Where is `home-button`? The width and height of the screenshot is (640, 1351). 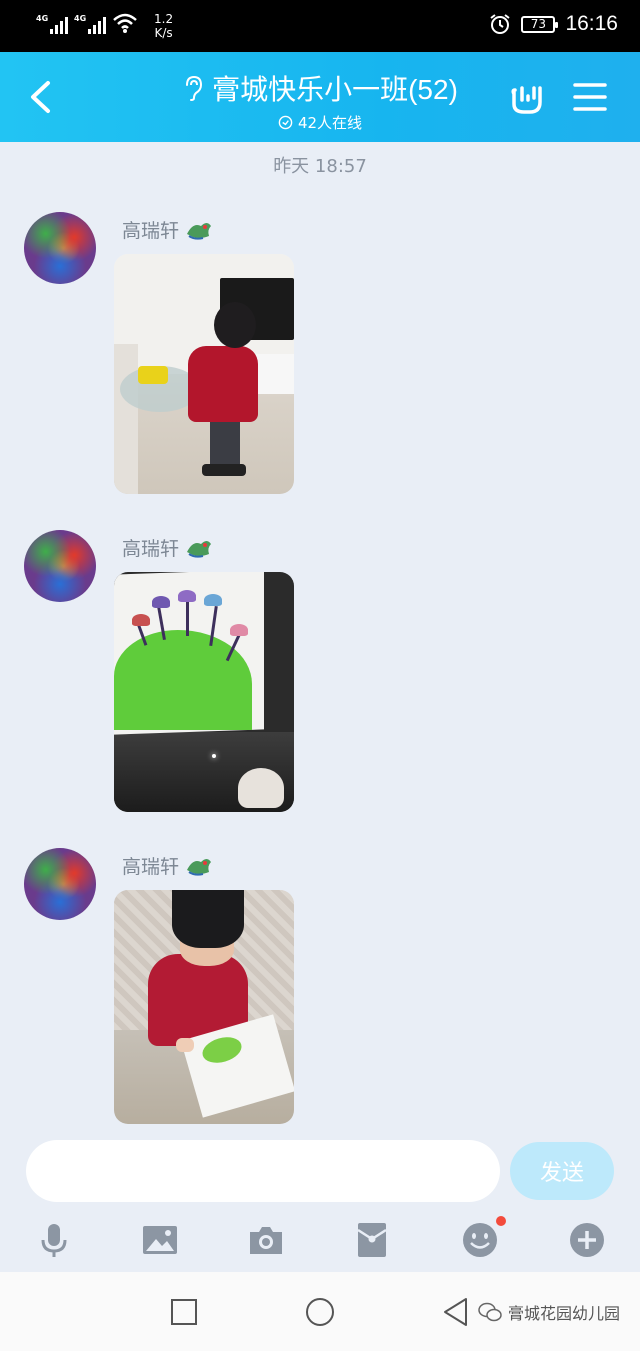 home-button is located at coordinates (320, 1312).